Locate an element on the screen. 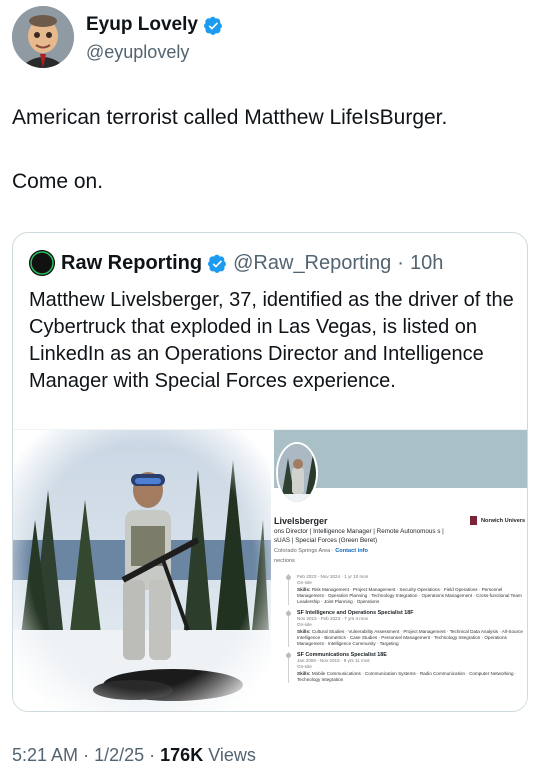 Image resolution: width=540 pixels, height=779 pixels. linkedin-school-name: Norwich Univers is located at coordinates (503, 520).